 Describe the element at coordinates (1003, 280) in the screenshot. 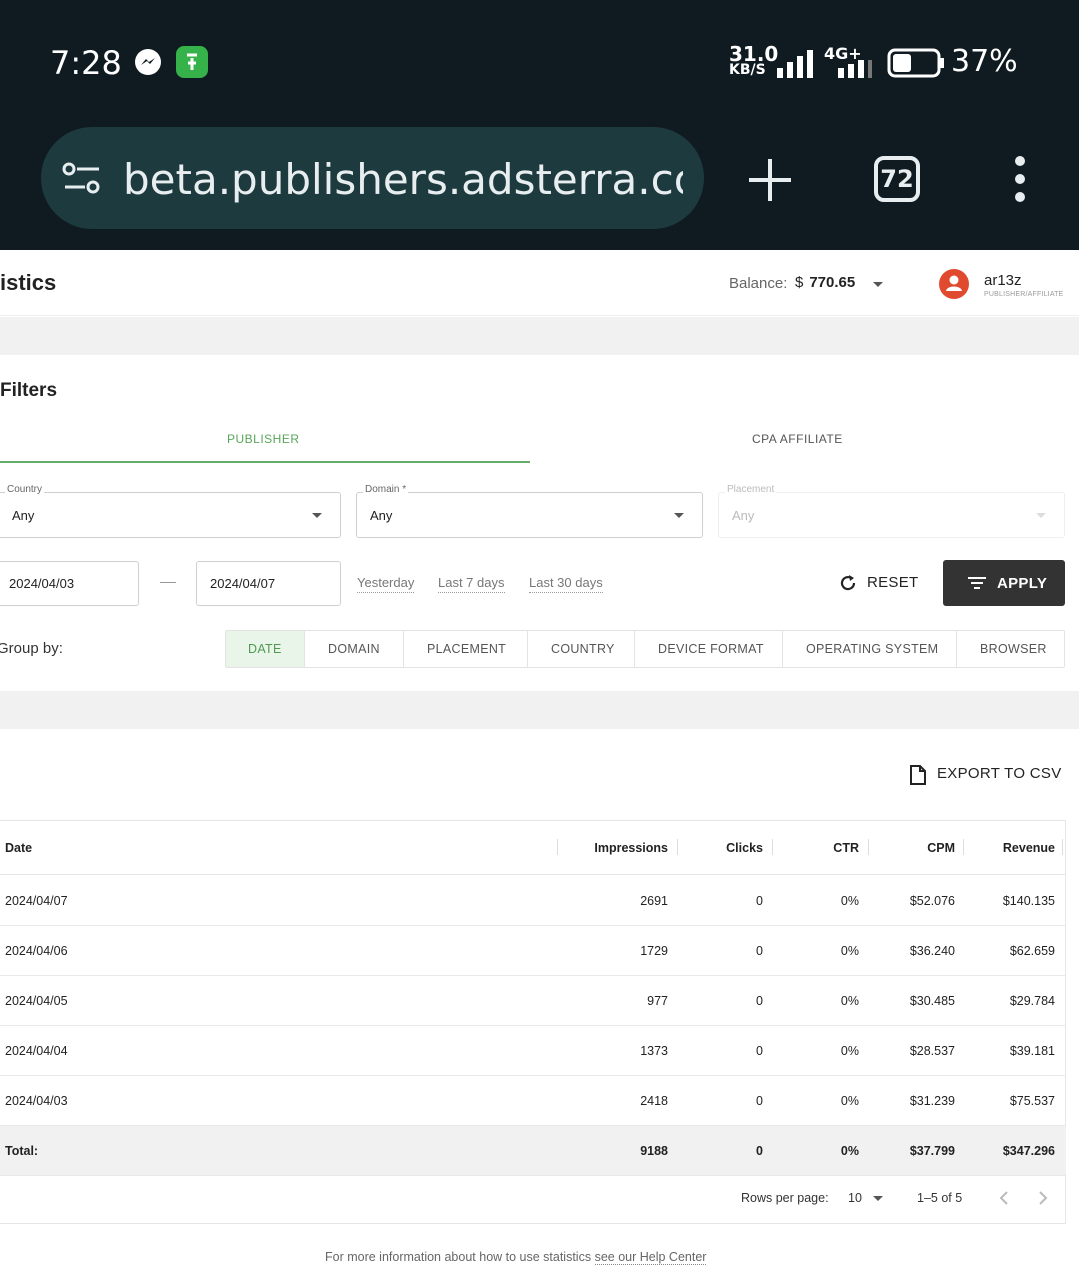

I see `user-name: ar13z` at that location.